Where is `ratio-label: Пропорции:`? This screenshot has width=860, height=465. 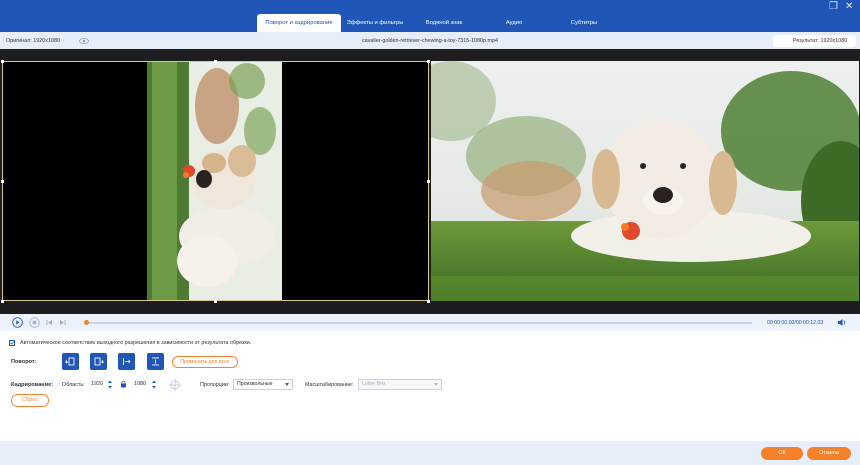 ratio-label: Пропорции: is located at coordinates (215, 385).